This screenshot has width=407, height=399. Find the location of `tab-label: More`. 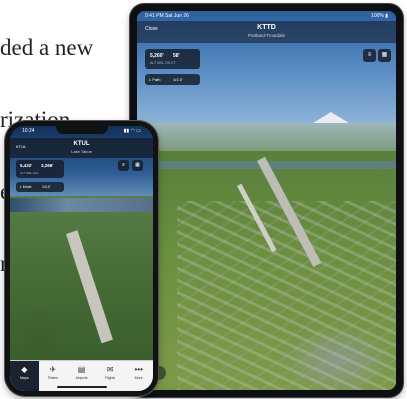

tab-label: More is located at coordinates (138, 378).